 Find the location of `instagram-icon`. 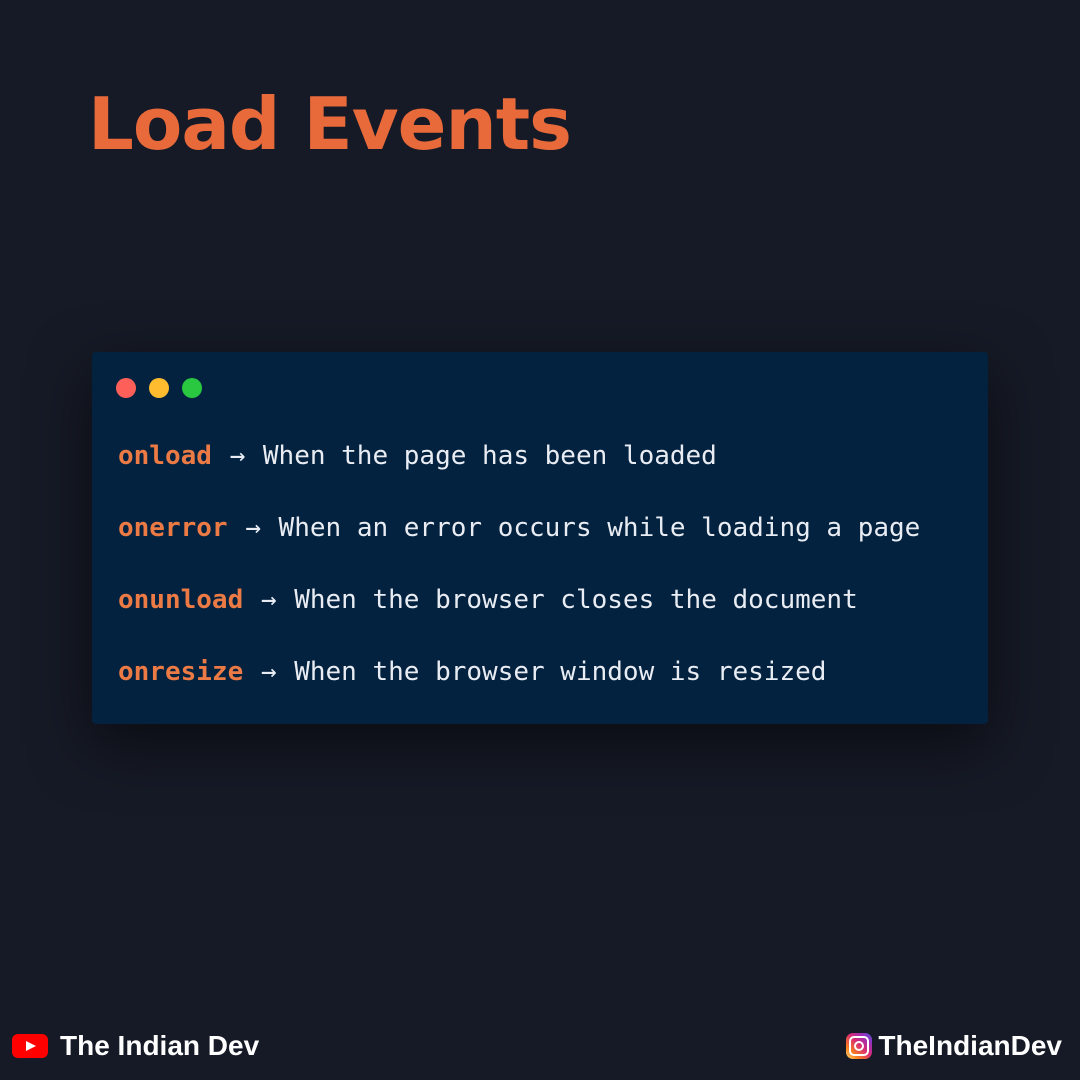

instagram-icon is located at coordinates (859, 1046).